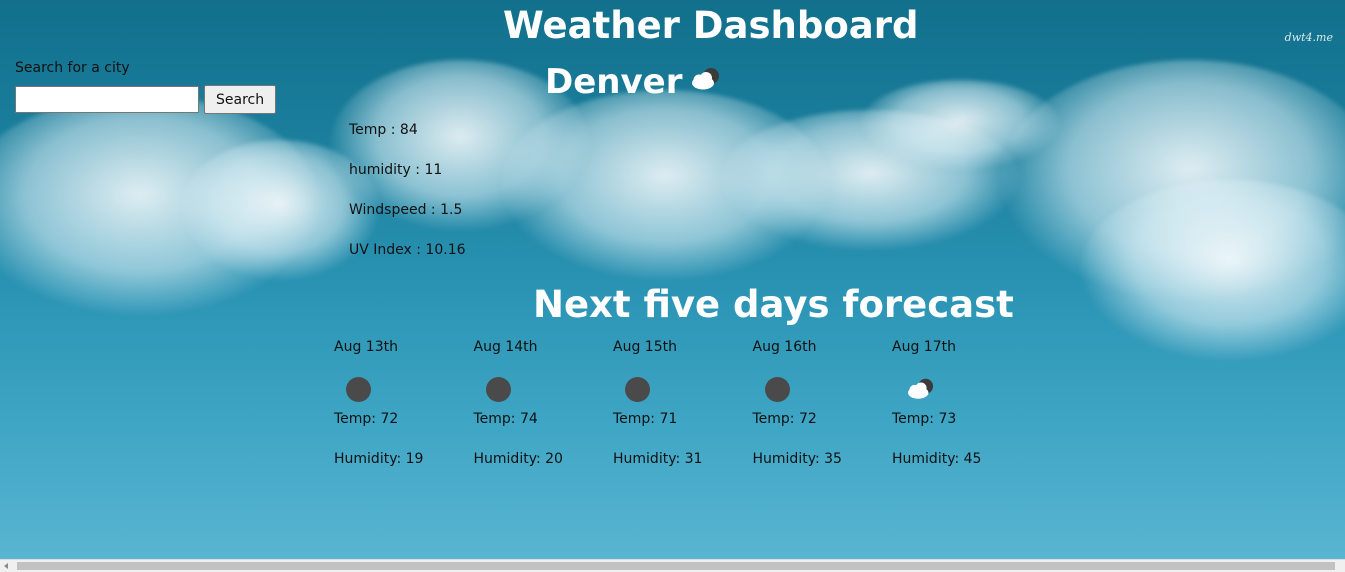 This screenshot has height=572, width=1345. What do you see at coordinates (518, 459) in the screenshot?
I see `forecast-humidity: Humidity: 20` at bounding box center [518, 459].